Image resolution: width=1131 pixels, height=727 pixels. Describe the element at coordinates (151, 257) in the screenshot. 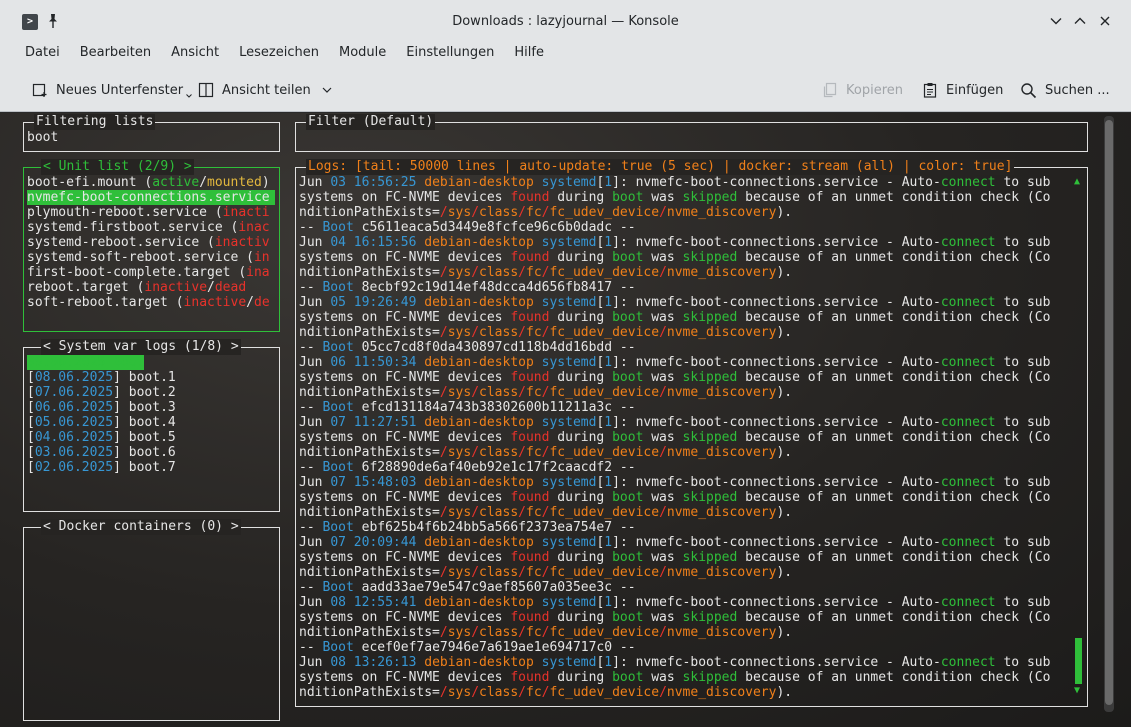

I see `list-item: systemd-soft-reboot.service (in` at that location.